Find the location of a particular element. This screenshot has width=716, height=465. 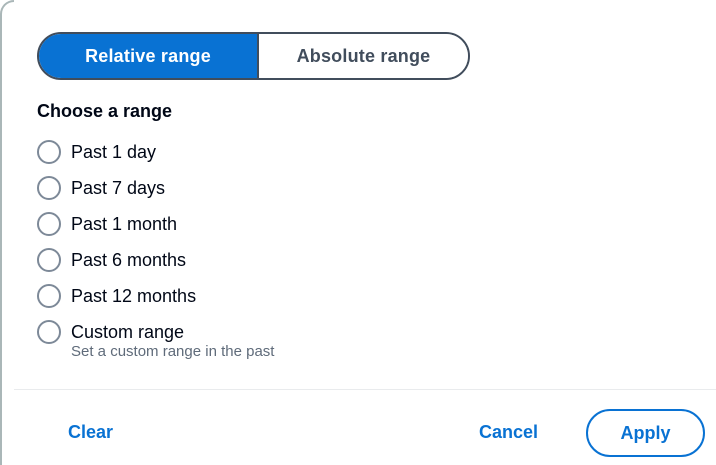

range-type-segmented-control: Relative range Absolute range is located at coordinates (253, 56).